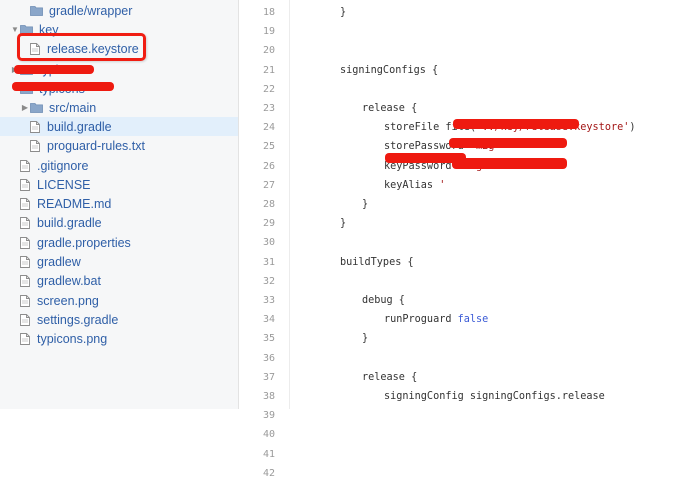  I want to click on tree-item-label: settings.gradle, so click(78, 319).